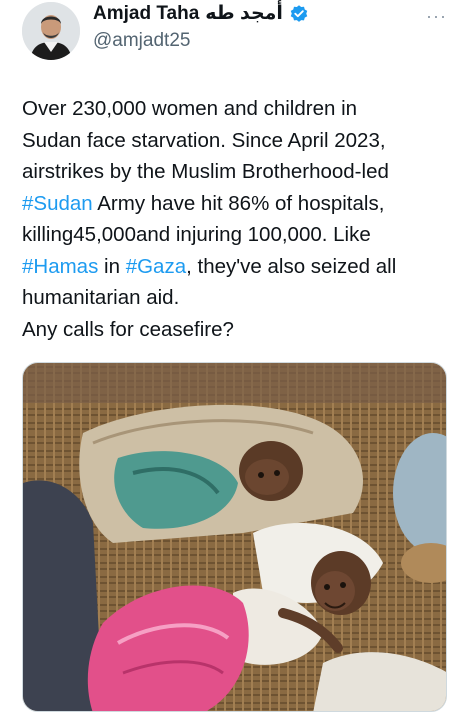  What do you see at coordinates (146, 14) in the screenshot?
I see `author-display-name: Amjad Taha` at bounding box center [146, 14].